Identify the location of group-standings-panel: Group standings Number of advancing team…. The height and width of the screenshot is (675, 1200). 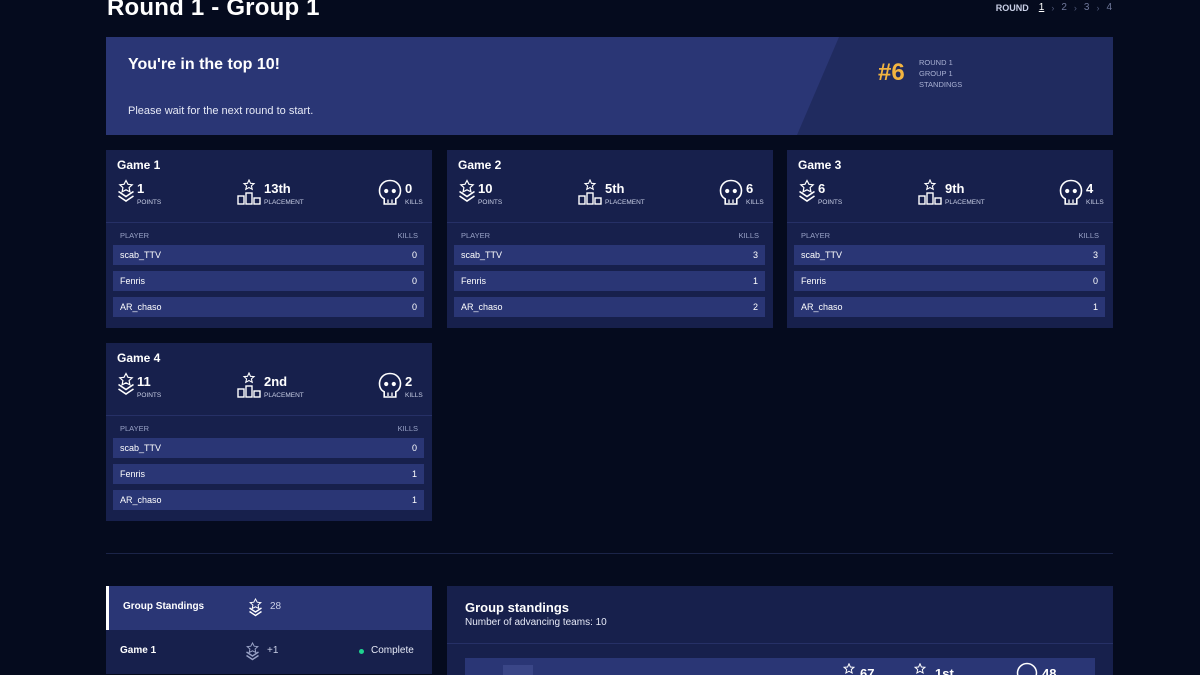
(780, 630).